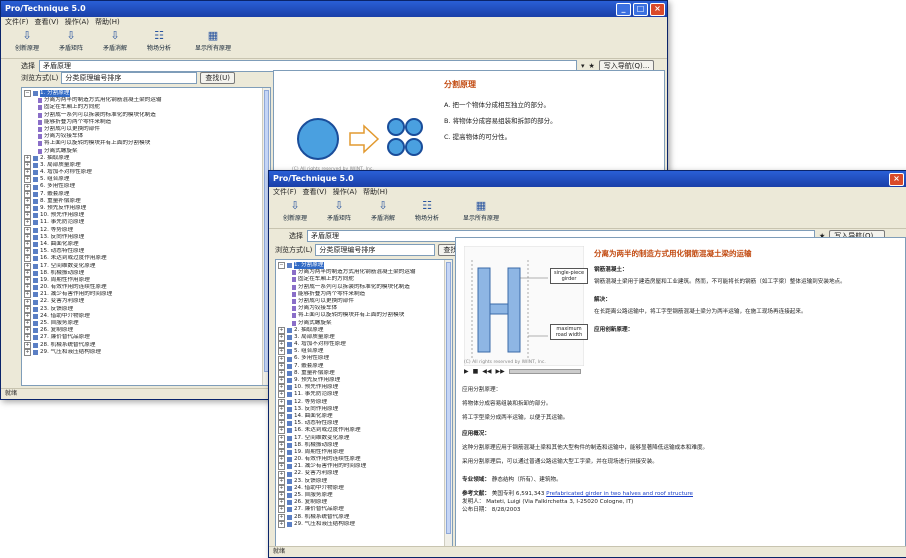 The image size is (906, 558). I want to click on tool-resolve-button: ⇩ 矛盾消解, so click(383, 213).